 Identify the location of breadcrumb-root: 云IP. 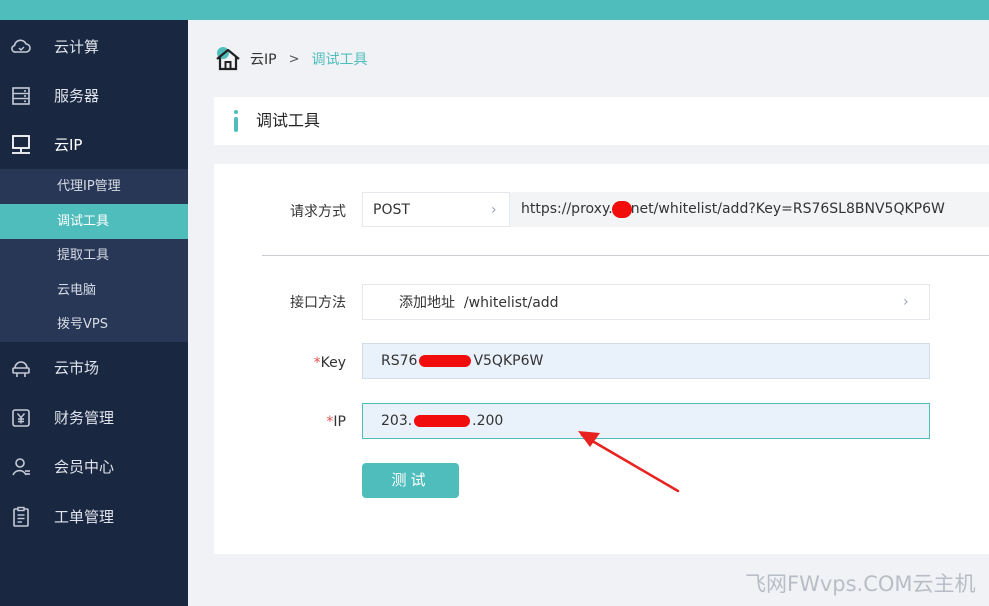
(263, 59).